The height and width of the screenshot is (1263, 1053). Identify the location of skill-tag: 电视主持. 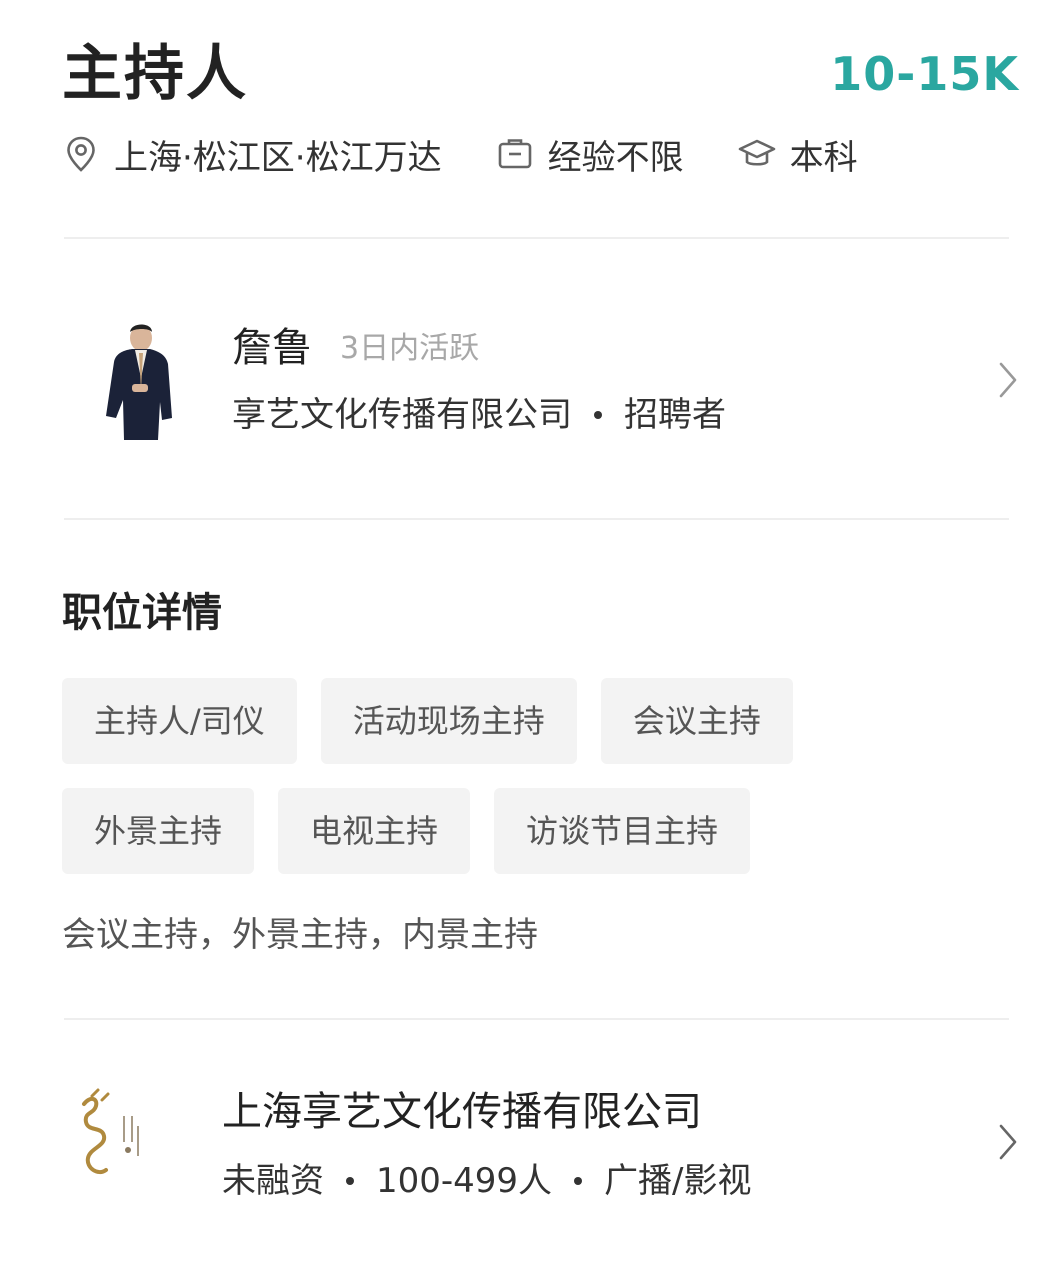
(374, 831).